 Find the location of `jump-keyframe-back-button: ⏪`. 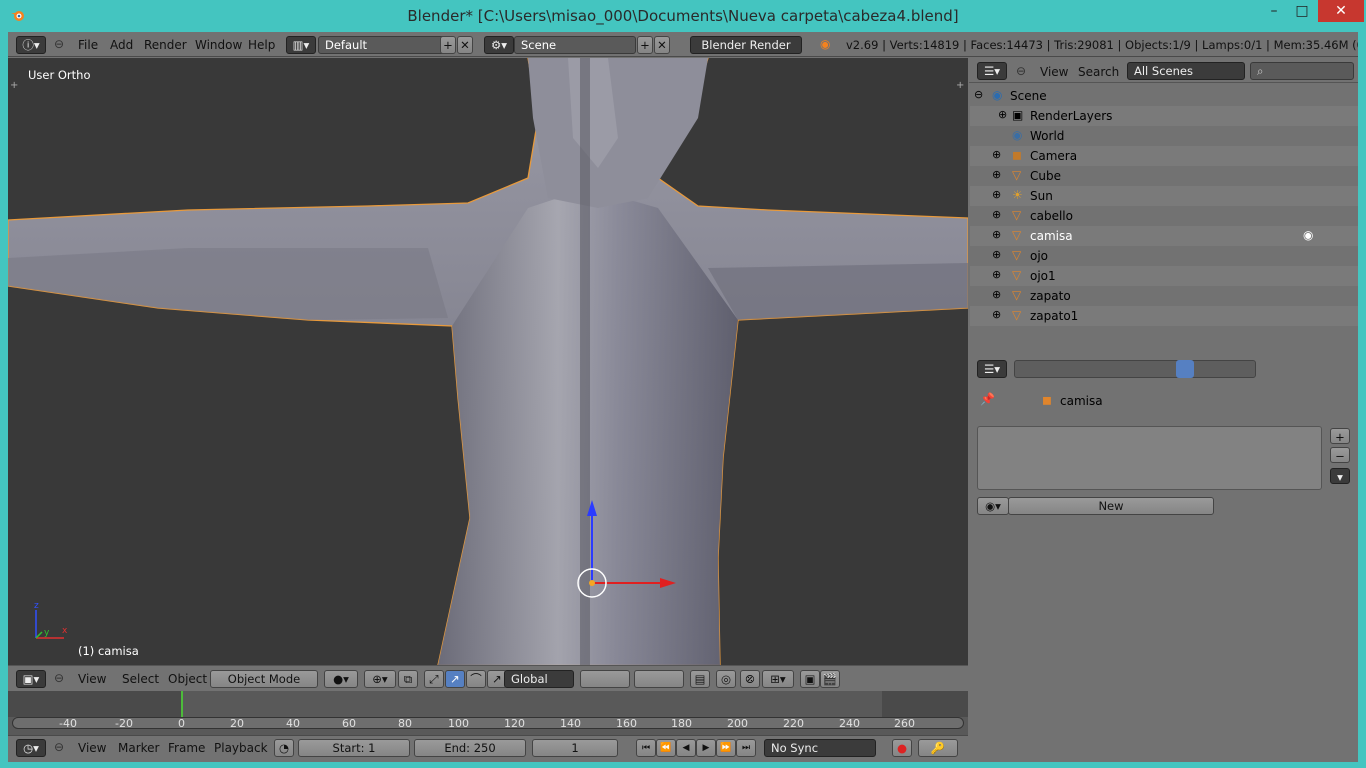

jump-keyframe-back-button: ⏪ is located at coordinates (666, 748).